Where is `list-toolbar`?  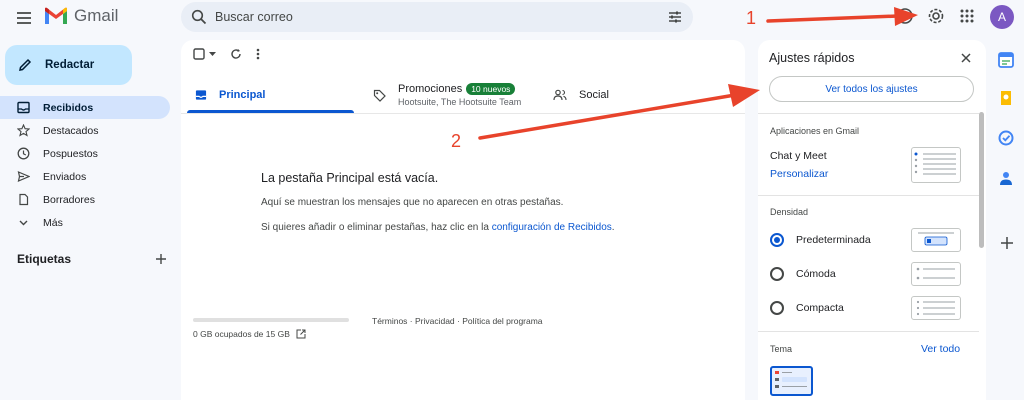 list-toolbar is located at coordinates (226, 54).